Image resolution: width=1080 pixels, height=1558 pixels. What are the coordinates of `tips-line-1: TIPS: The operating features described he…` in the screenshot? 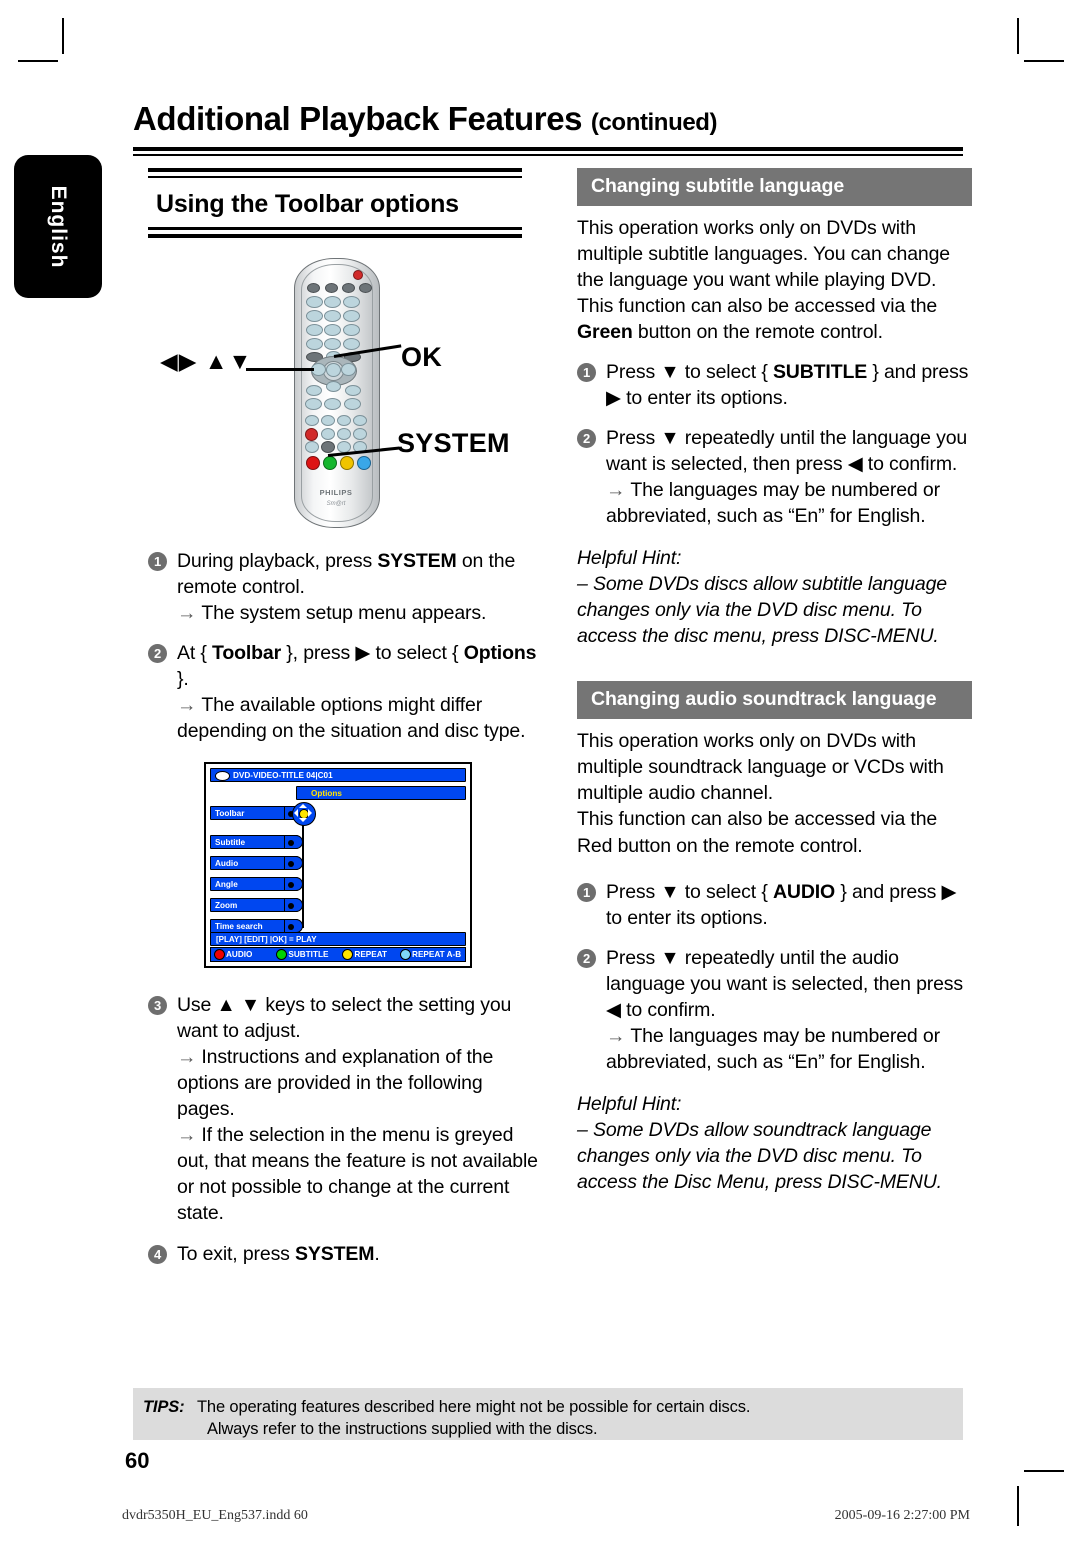 It's located at (553, 1407).